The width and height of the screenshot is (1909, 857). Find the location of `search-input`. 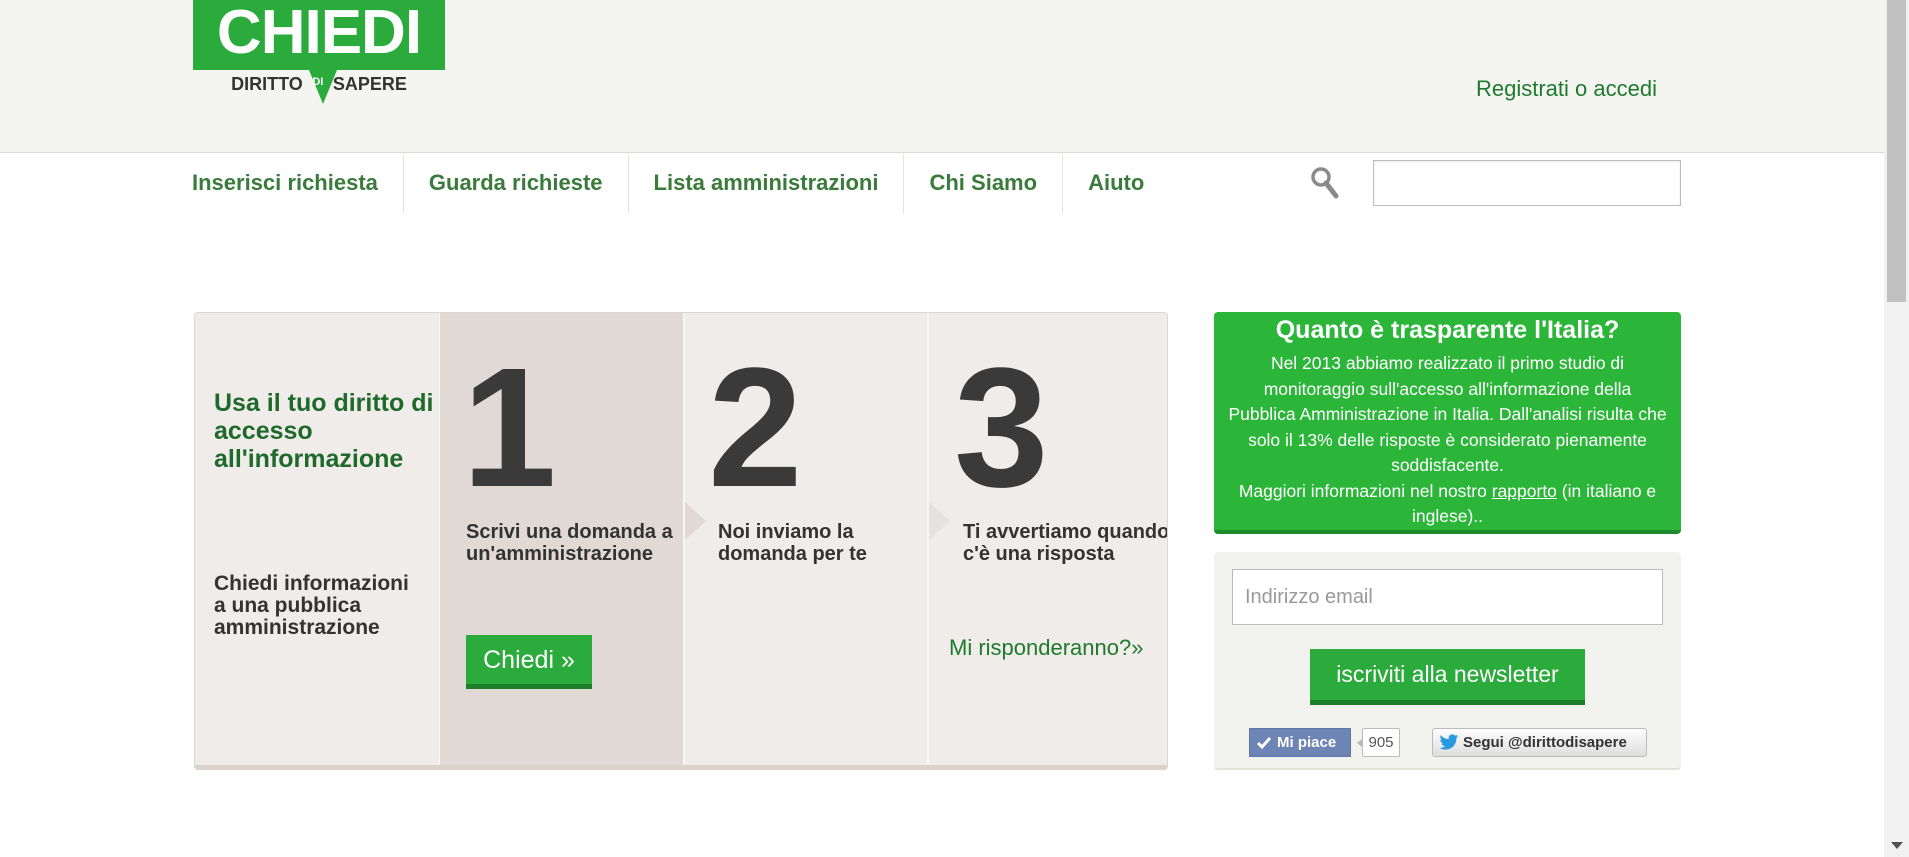

search-input is located at coordinates (1527, 183).